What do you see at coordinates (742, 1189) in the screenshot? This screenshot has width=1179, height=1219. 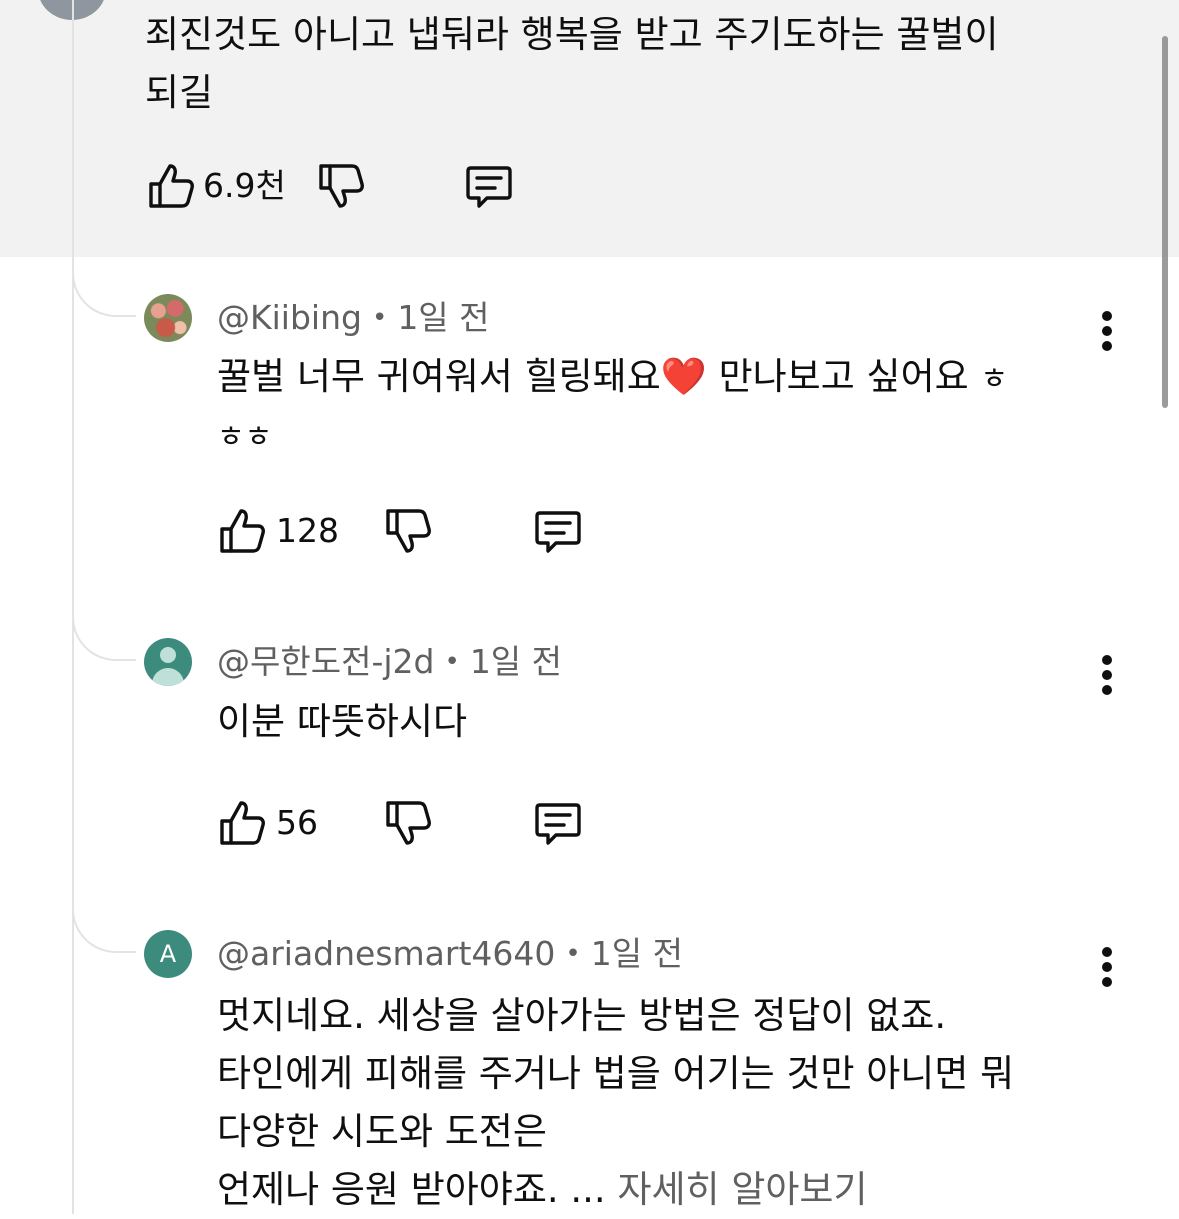 I see `read-more-link: 자세히 알아보기` at bounding box center [742, 1189].